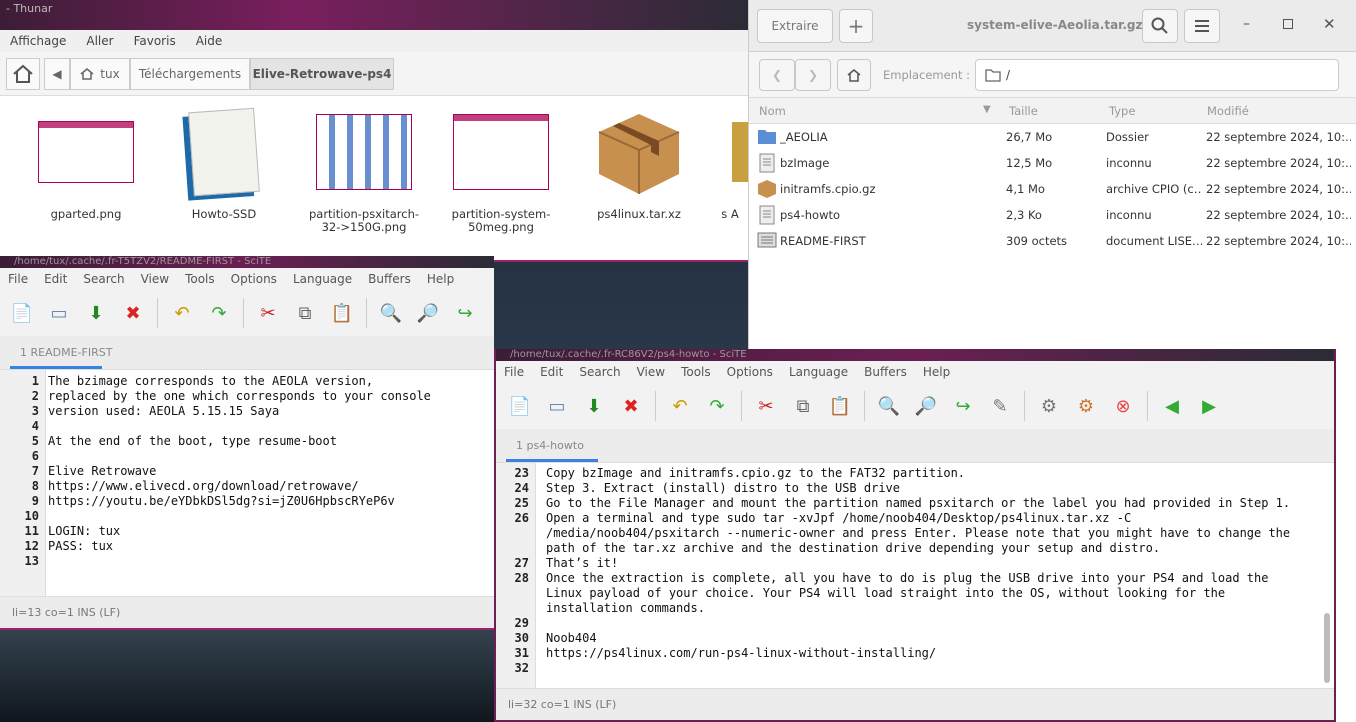  What do you see at coordinates (730, 162) in the screenshot?
I see `file-item: s A` at bounding box center [730, 162].